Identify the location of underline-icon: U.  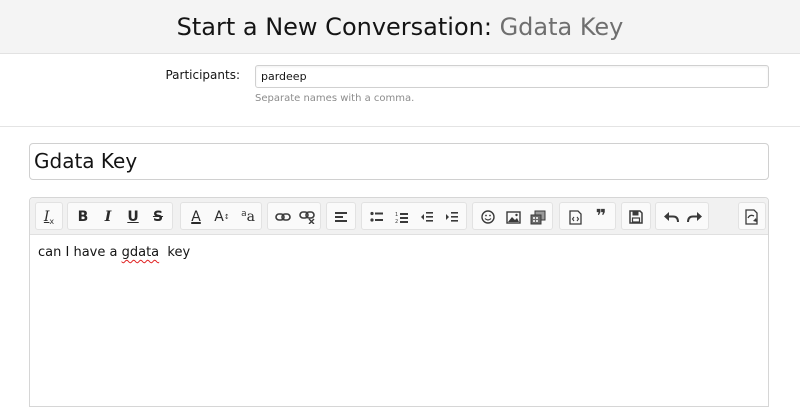
(133, 217).